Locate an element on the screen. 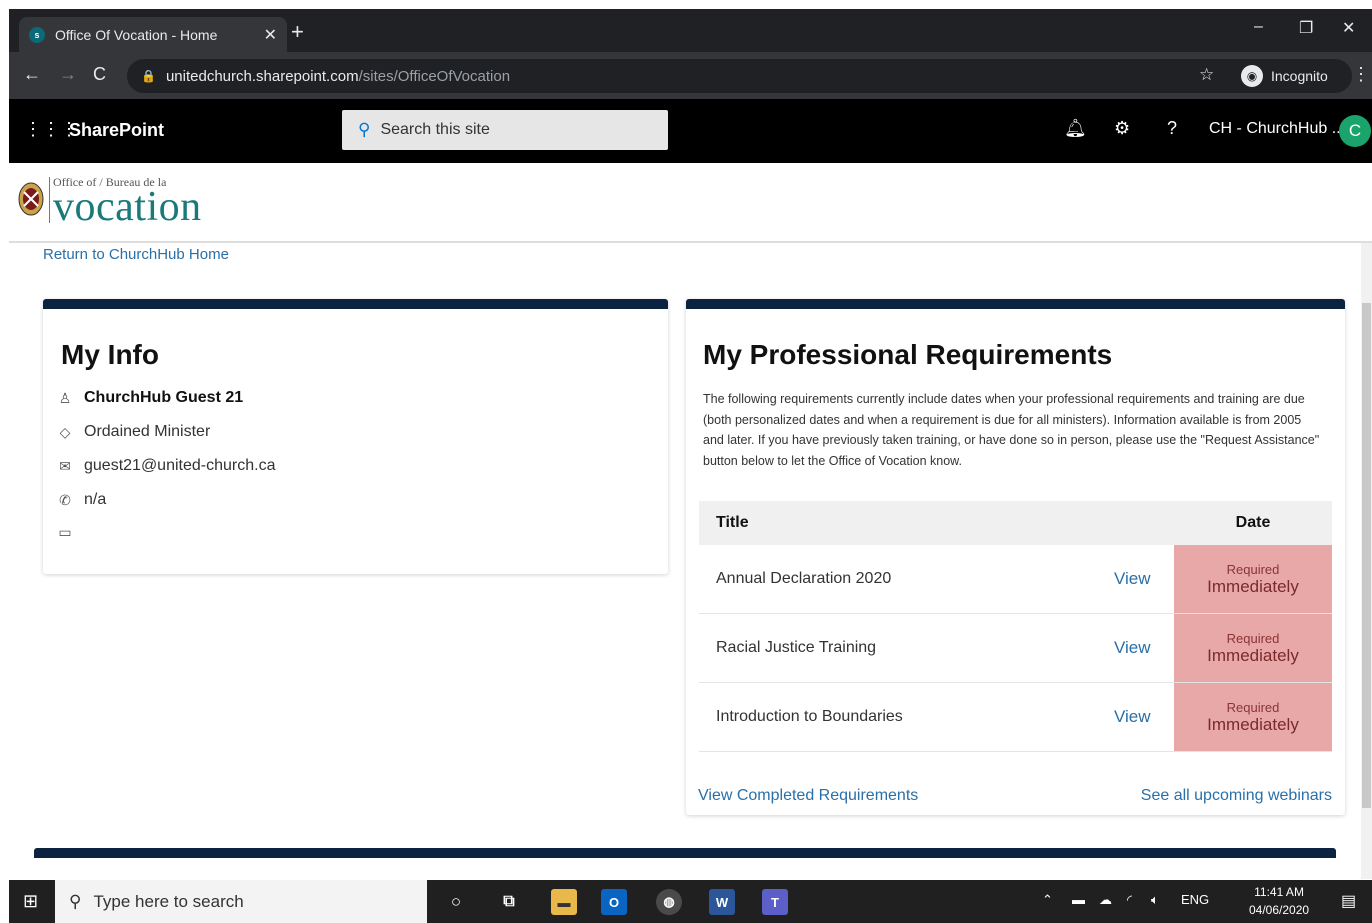 The image size is (1372, 923). window-top-edge is located at coordinates (686, 4).